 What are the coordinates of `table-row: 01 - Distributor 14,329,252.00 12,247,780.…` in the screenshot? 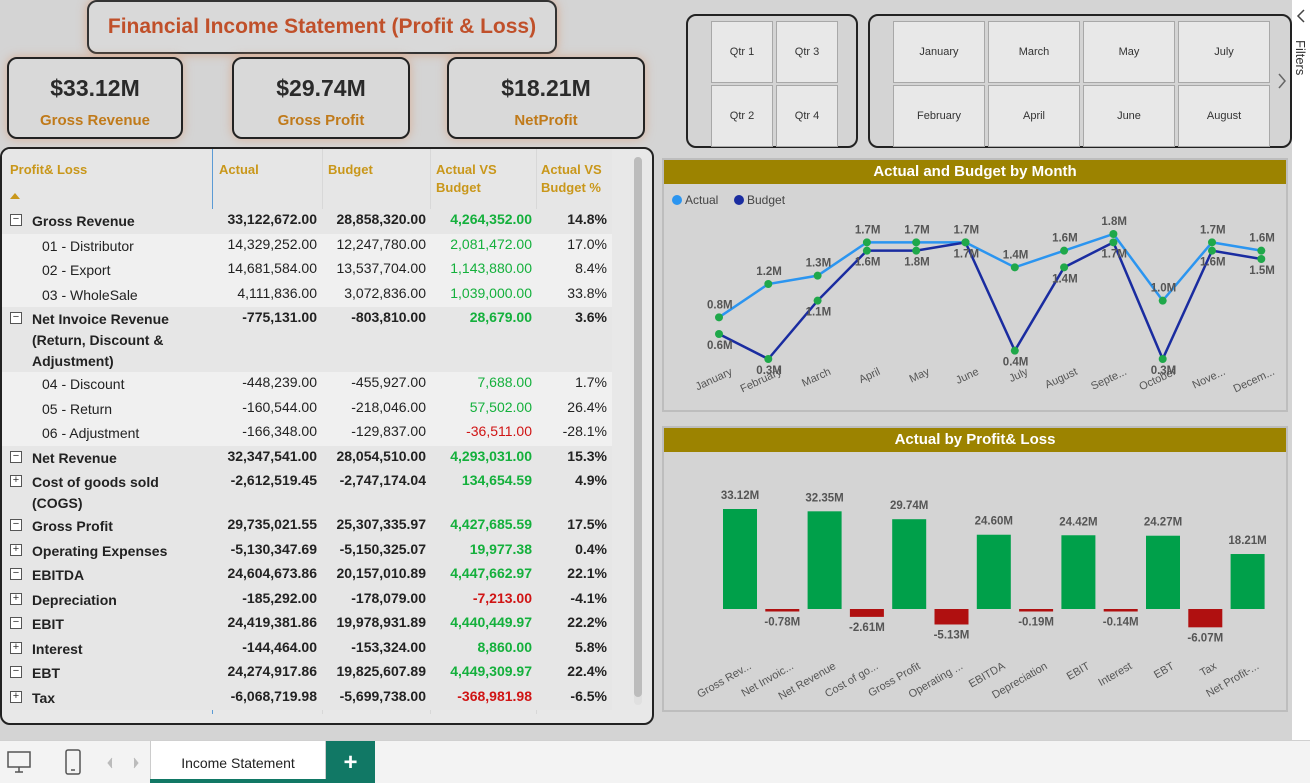 It's located at (307, 245).